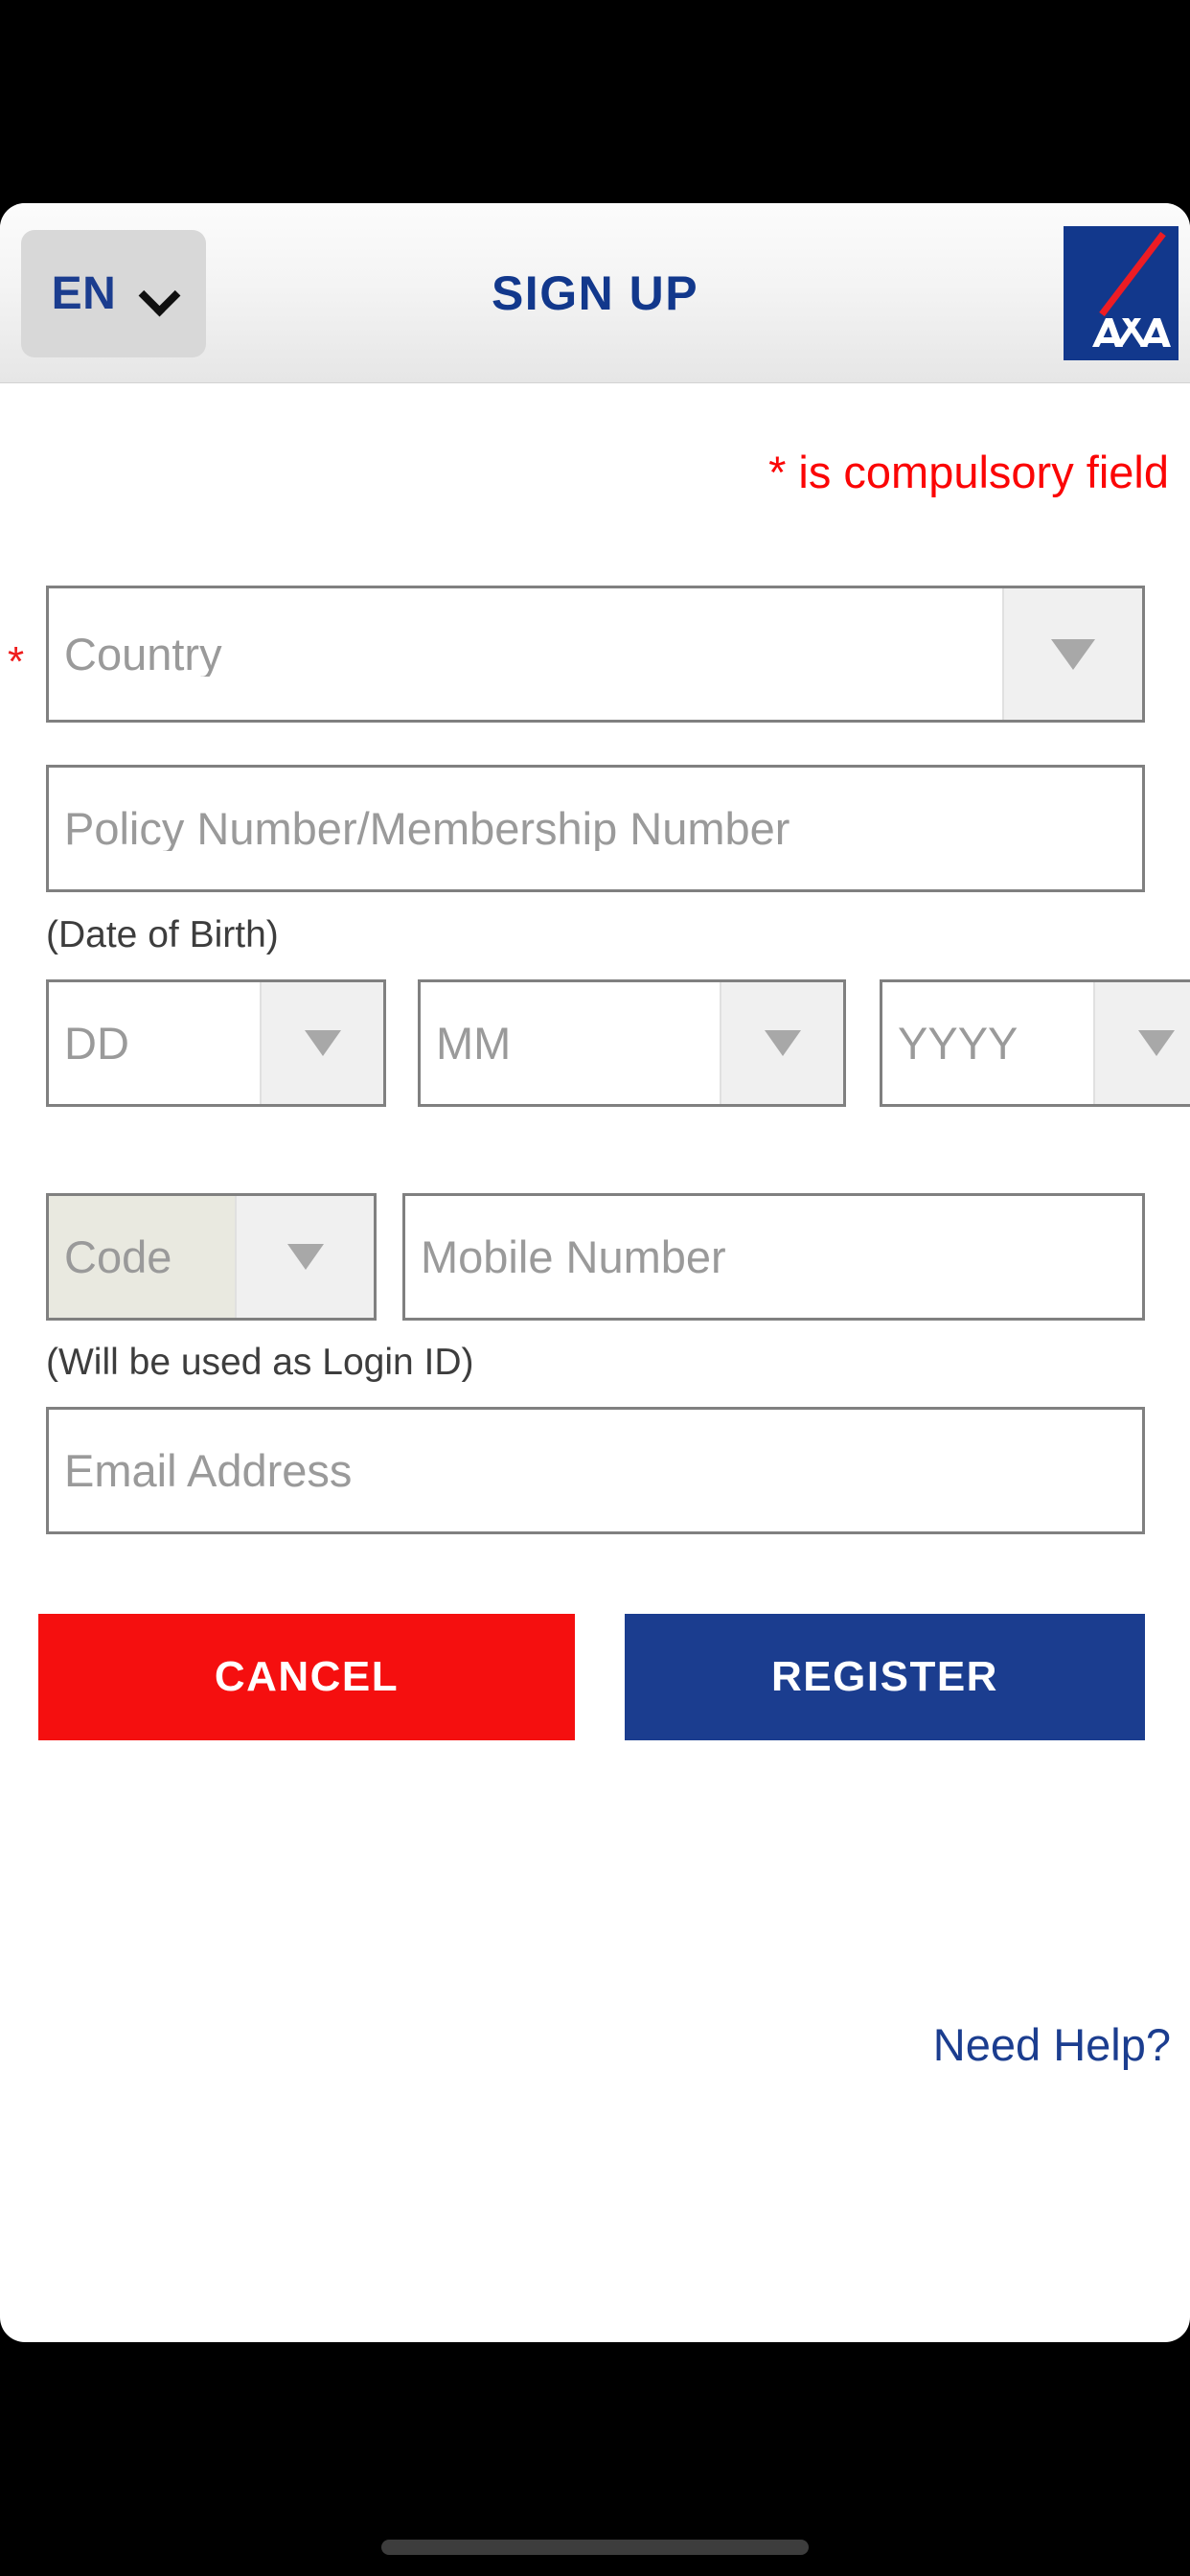 The image size is (1190, 2576). Describe the element at coordinates (209, 1470) in the screenshot. I see `email-placeholder: Email Address` at that location.